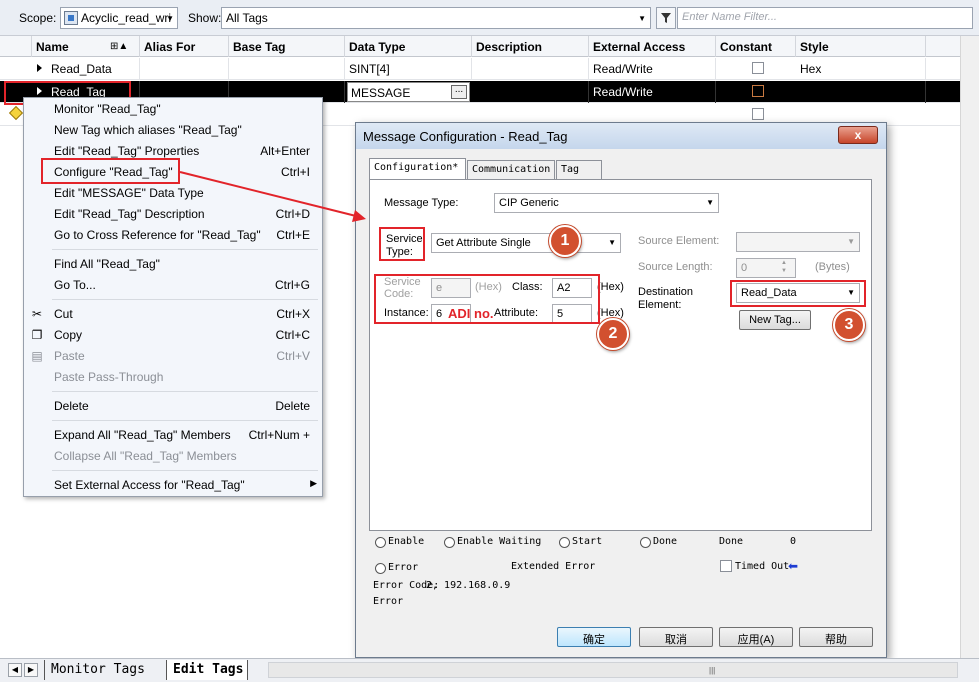  Describe the element at coordinates (96, 670) in the screenshot. I see `tab-monitor-tags: Monitor Tags` at that location.